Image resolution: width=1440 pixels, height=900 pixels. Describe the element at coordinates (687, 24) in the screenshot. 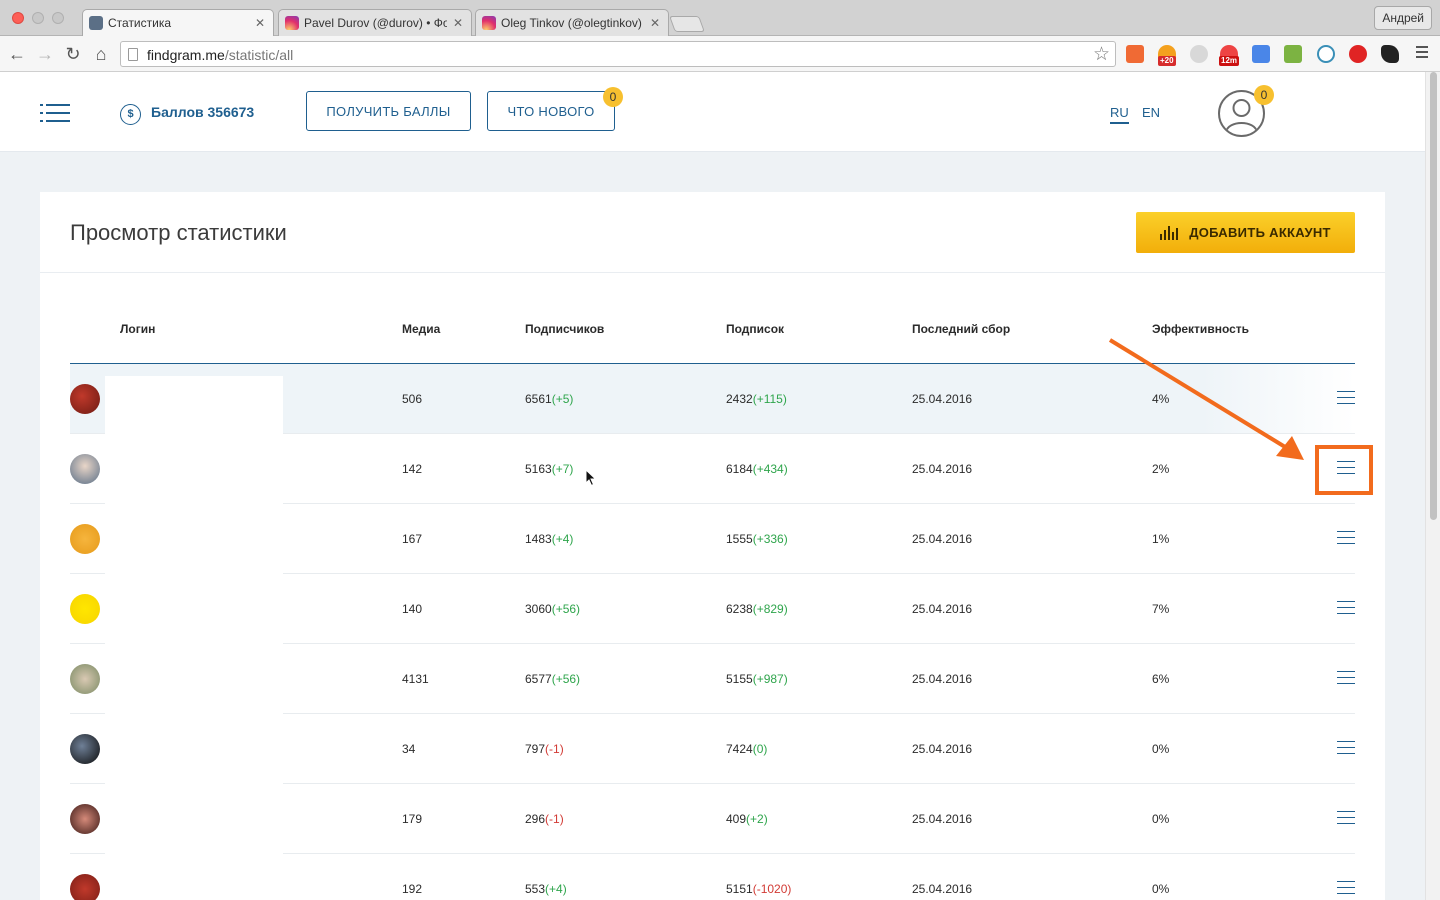

I see `new-tab-button` at that location.